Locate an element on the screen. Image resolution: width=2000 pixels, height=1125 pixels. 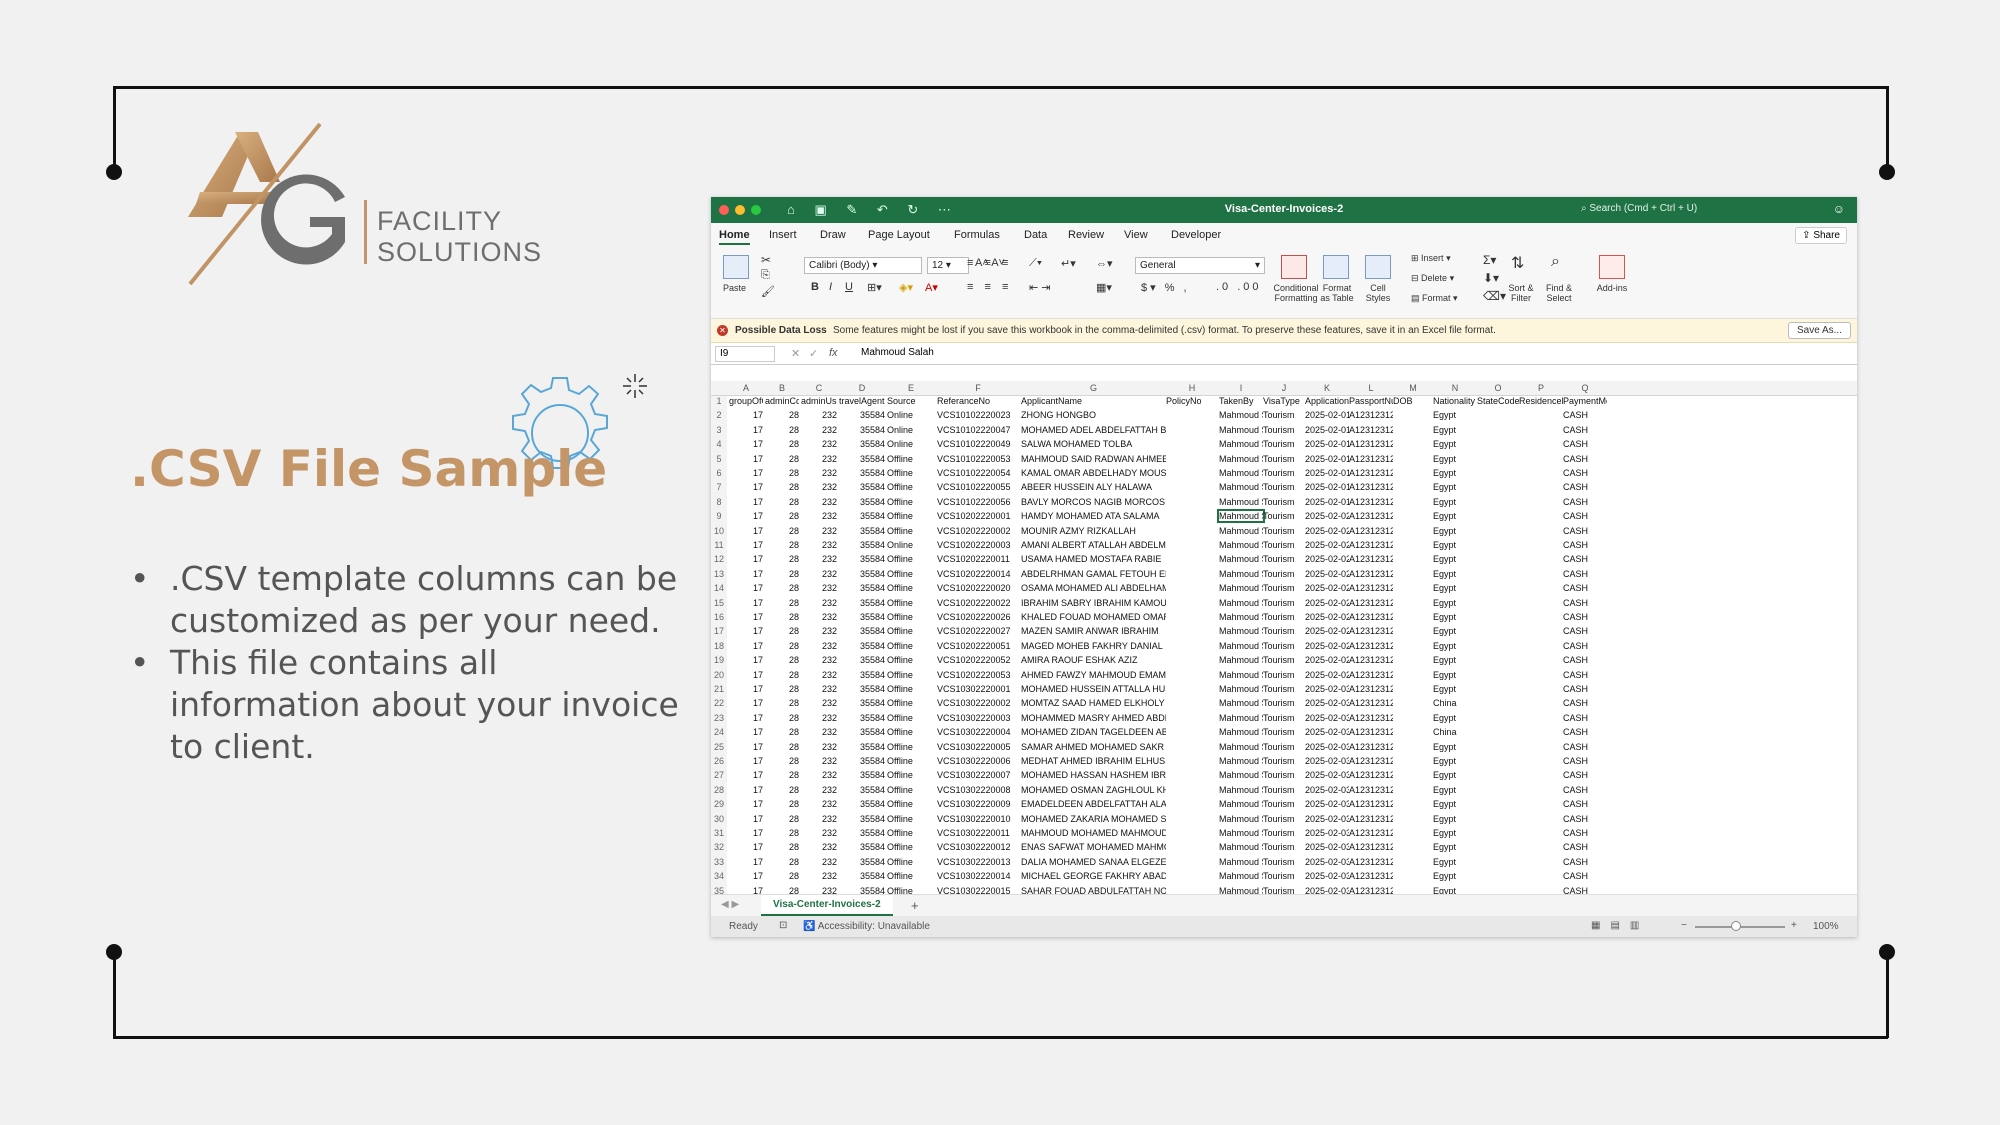
table-cell: VCS10102220047 is located at coordinates (978, 430).